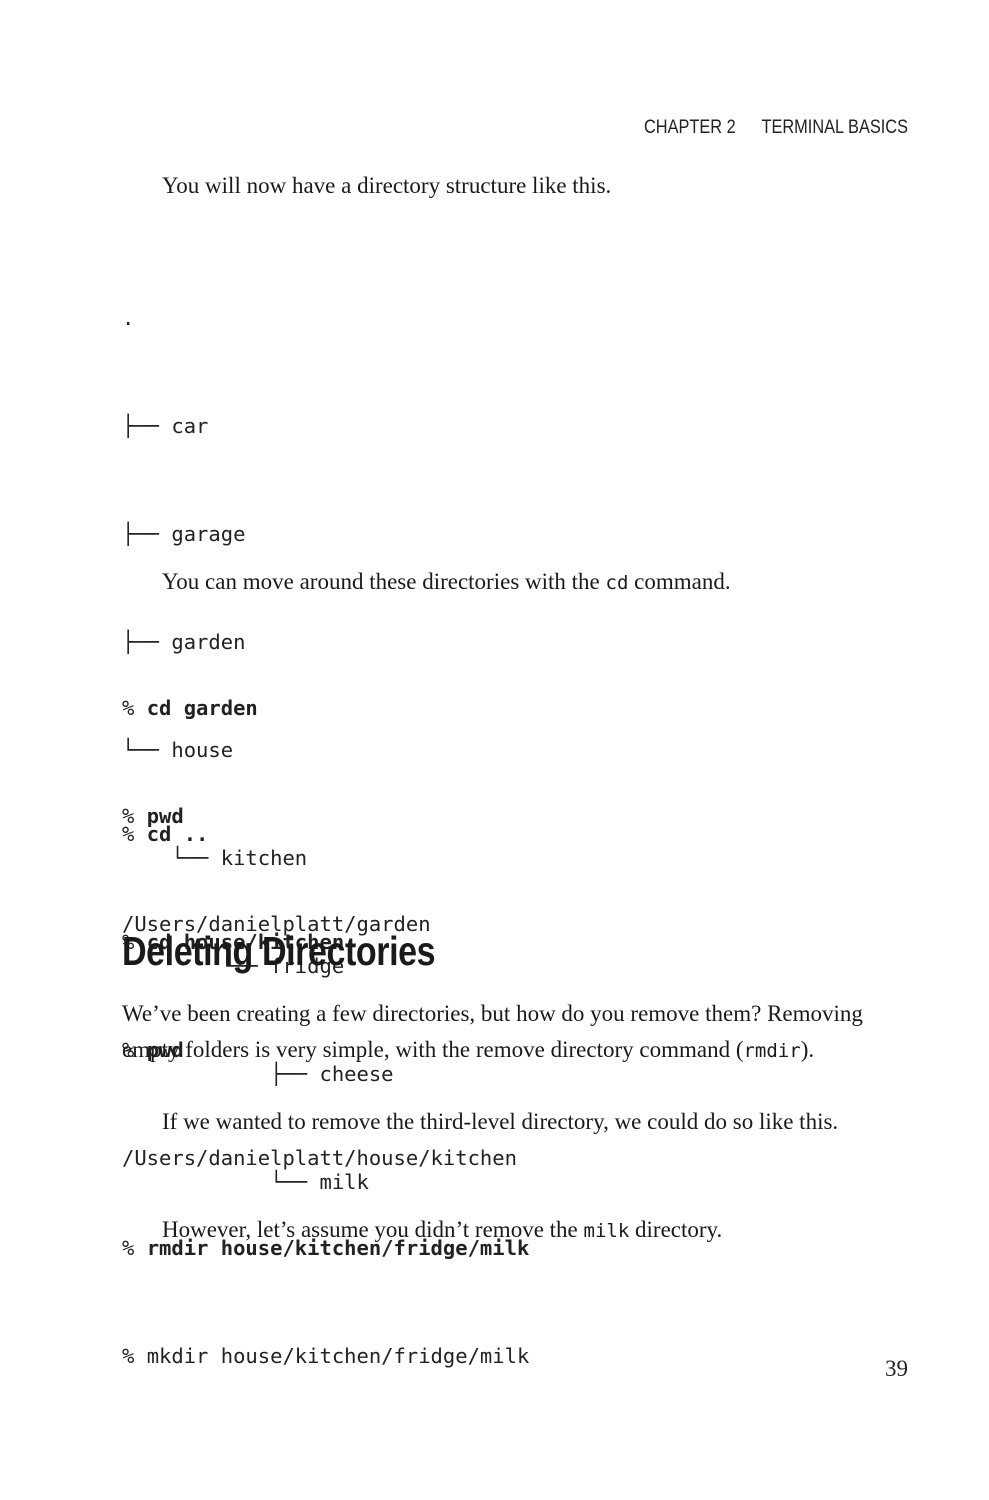 Image resolution: width=989 pixels, height=1500 pixels. I want to click on chapter-title: TERMINAL BASICS, so click(834, 127).